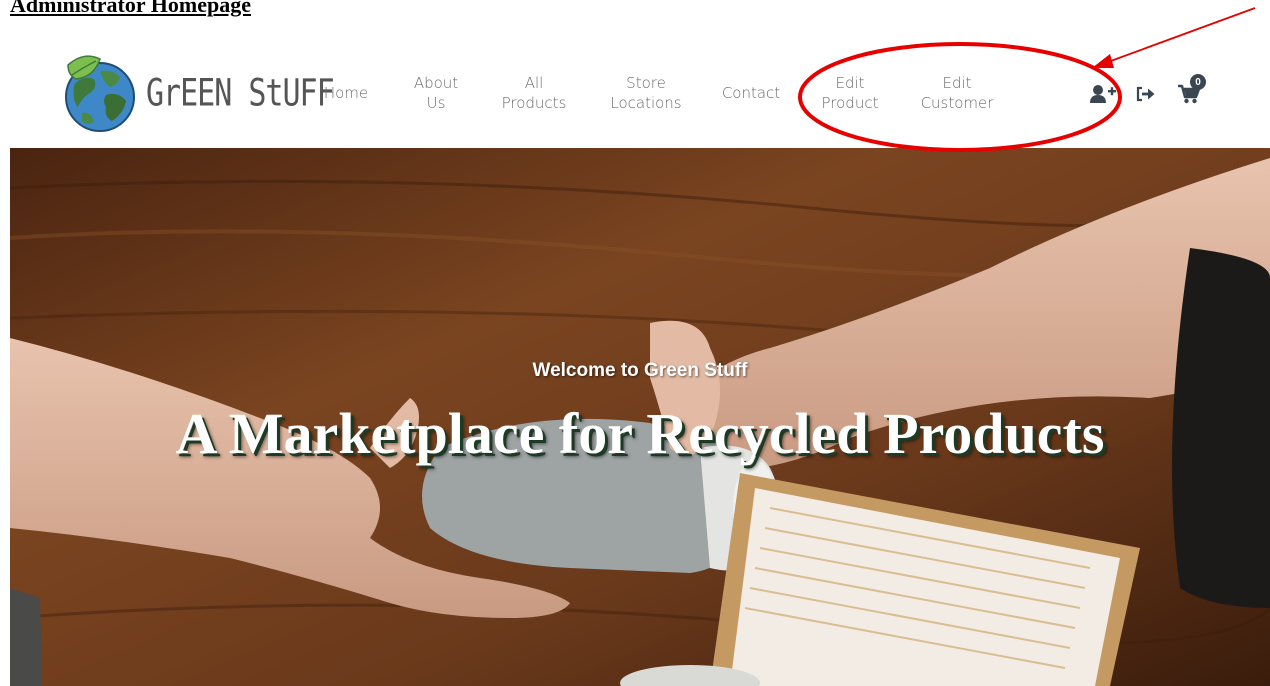 The image size is (1270, 686). I want to click on nav-all-products-label-2: Products, so click(534, 103).